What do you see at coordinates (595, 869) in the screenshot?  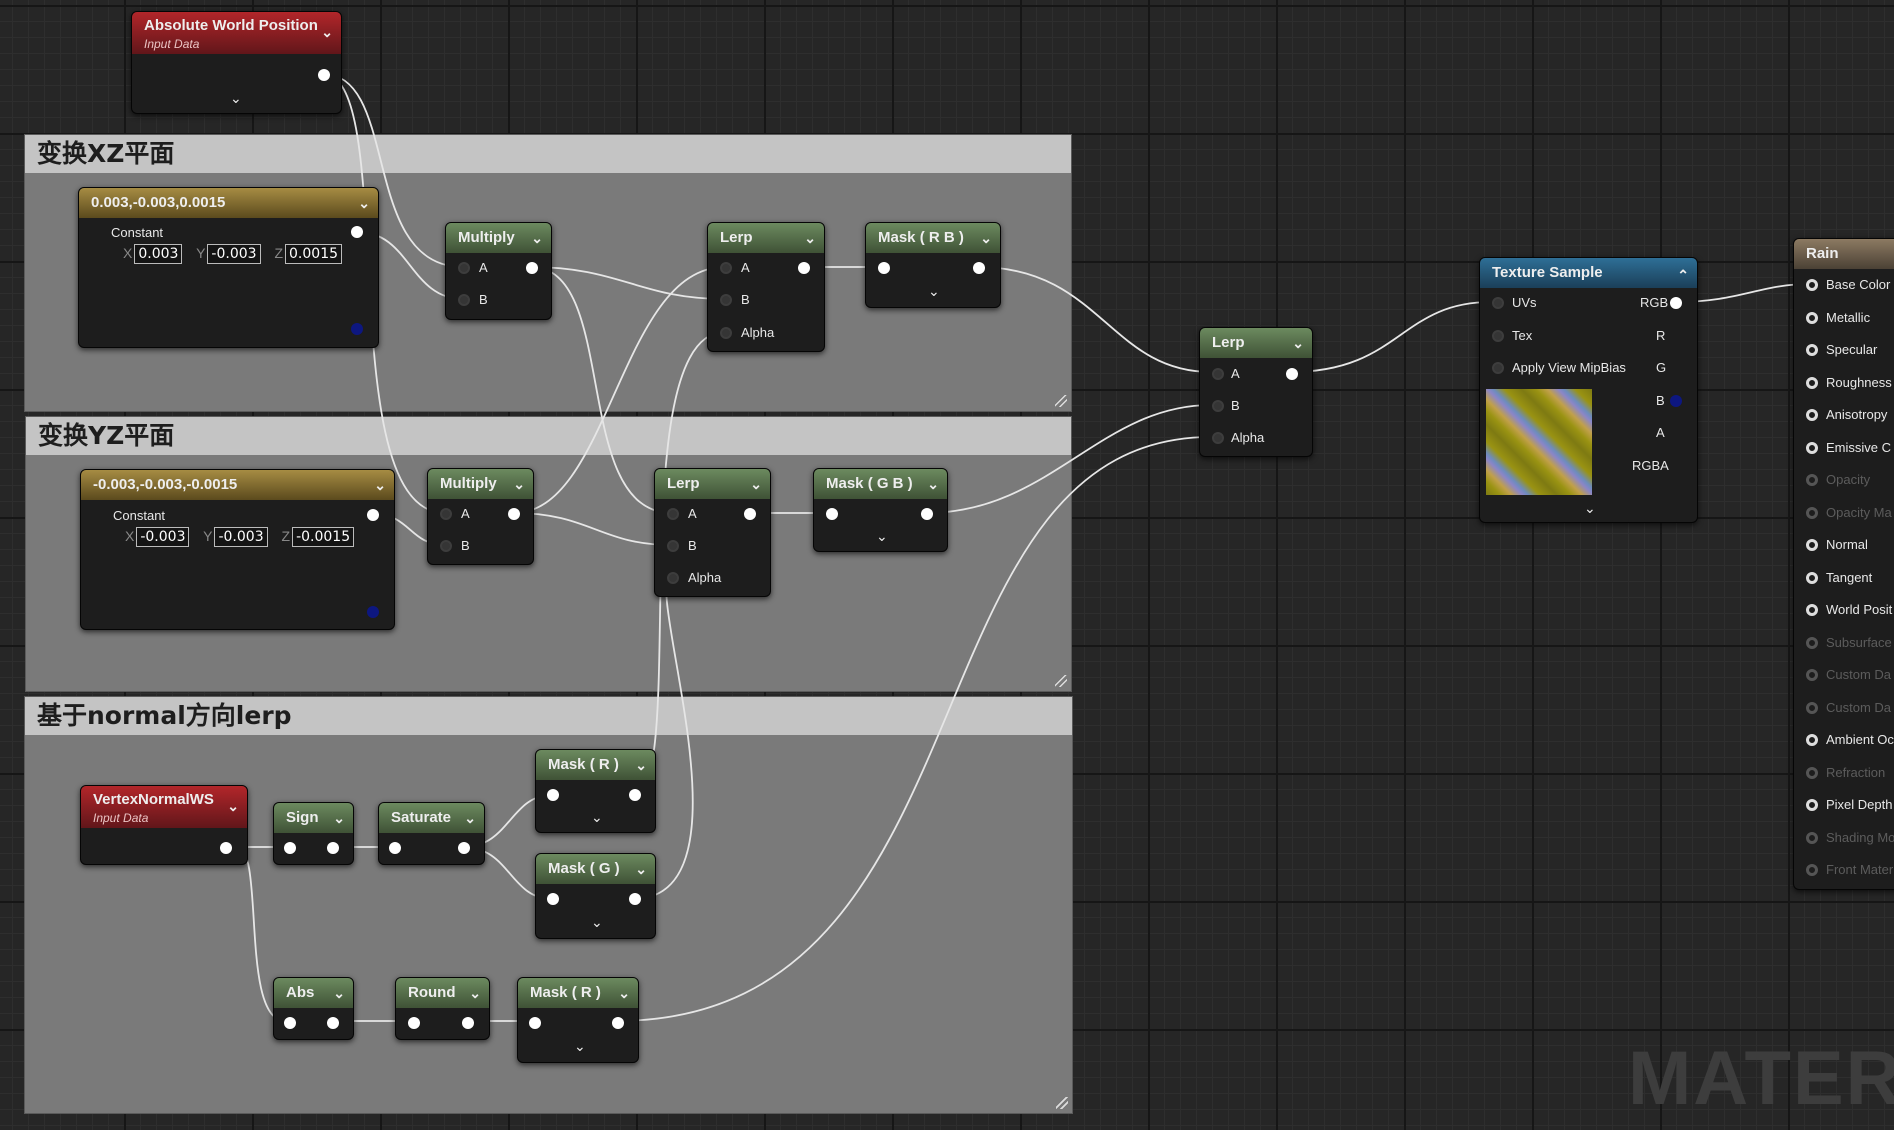 I see `node-header: Mask ( G ) ⌄` at bounding box center [595, 869].